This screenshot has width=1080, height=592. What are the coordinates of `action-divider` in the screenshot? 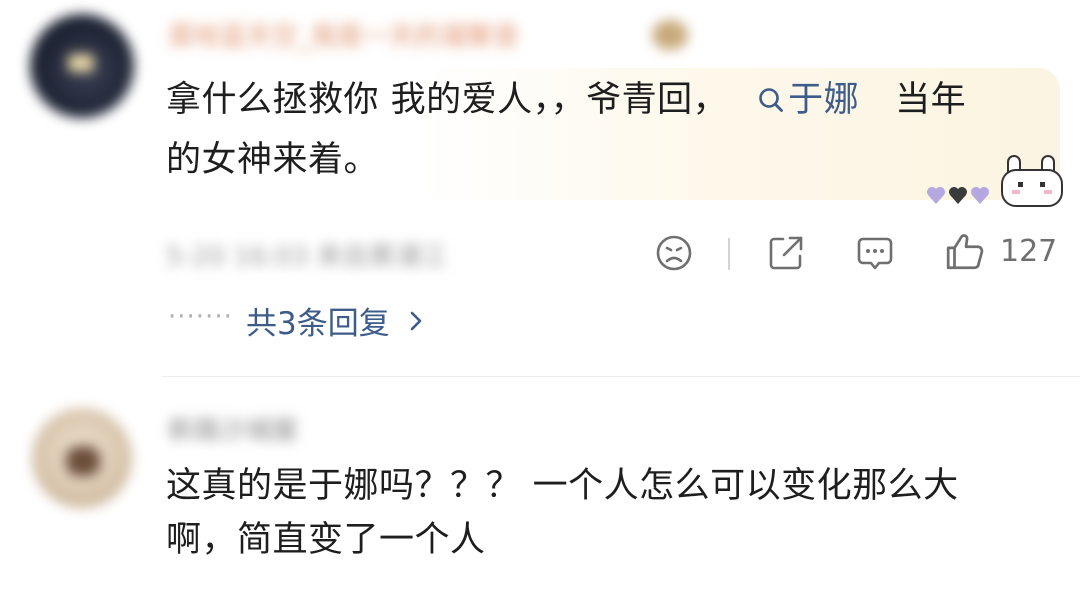 It's located at (729, 254).